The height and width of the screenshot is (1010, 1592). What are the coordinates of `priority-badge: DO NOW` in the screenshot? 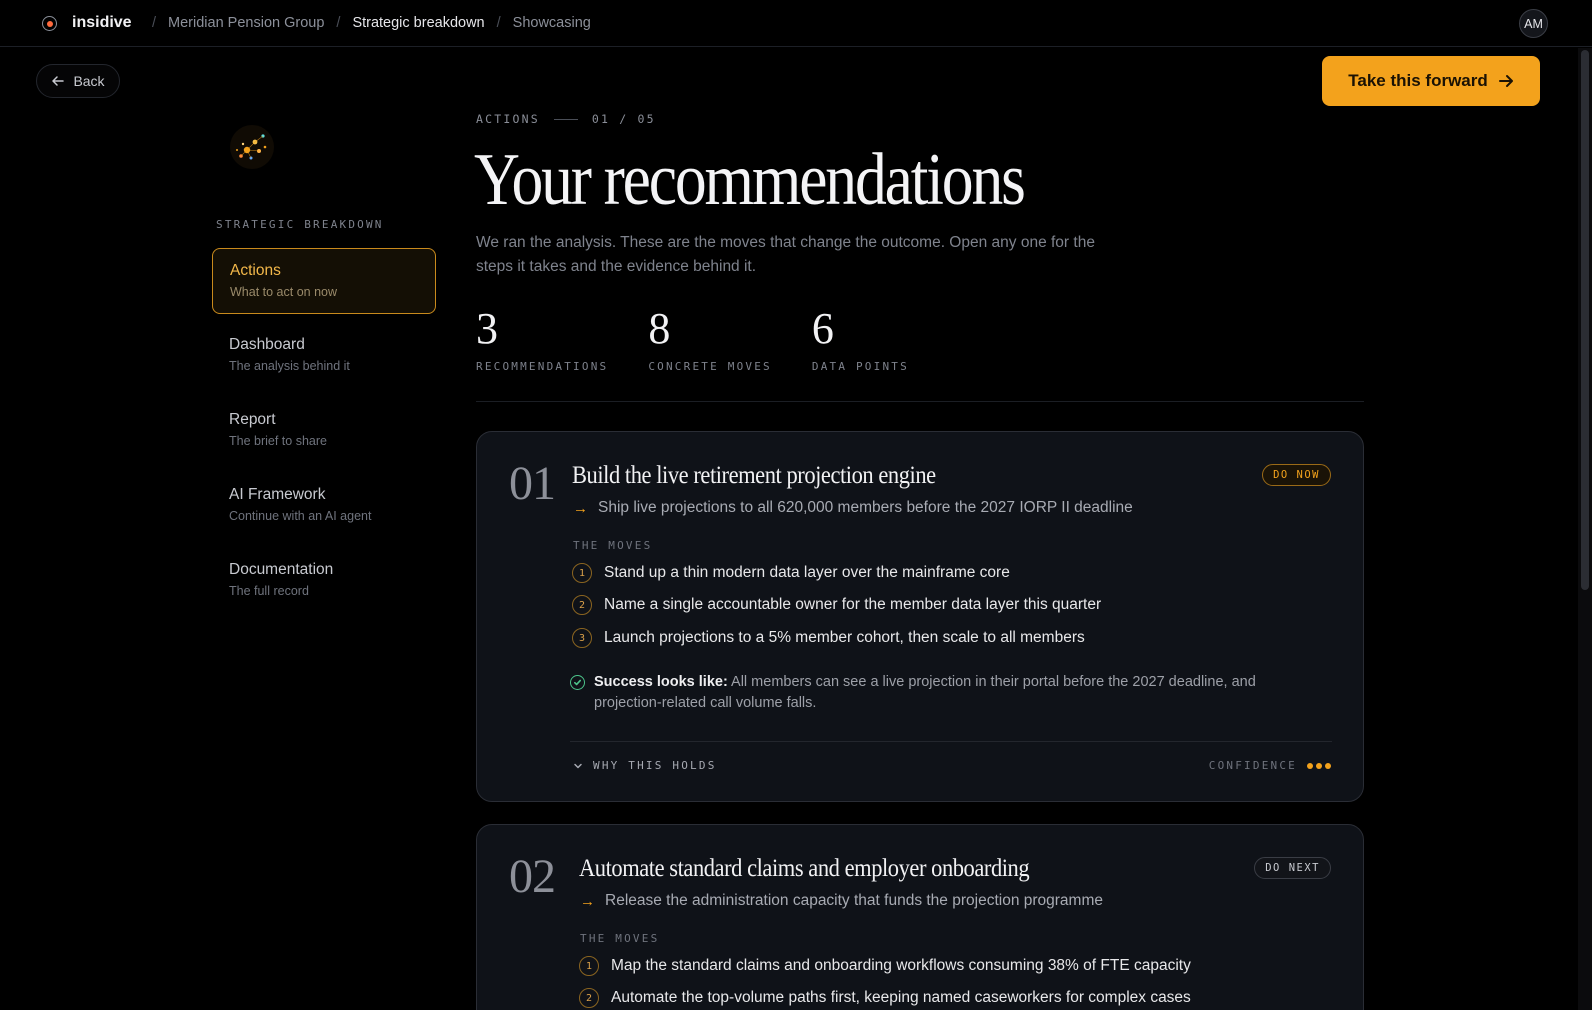 It's located at (1296, 475).